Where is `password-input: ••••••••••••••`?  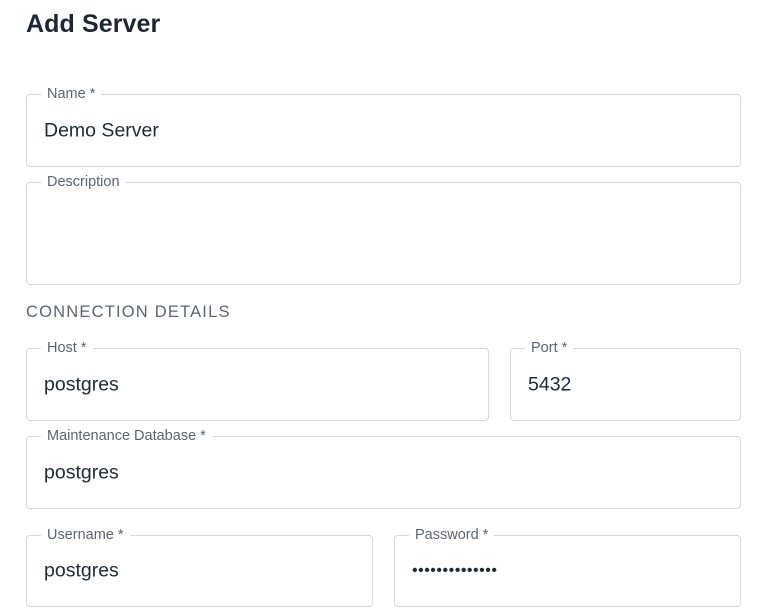
password-input: •••••••••••••• is located at coordinates (567, 571).